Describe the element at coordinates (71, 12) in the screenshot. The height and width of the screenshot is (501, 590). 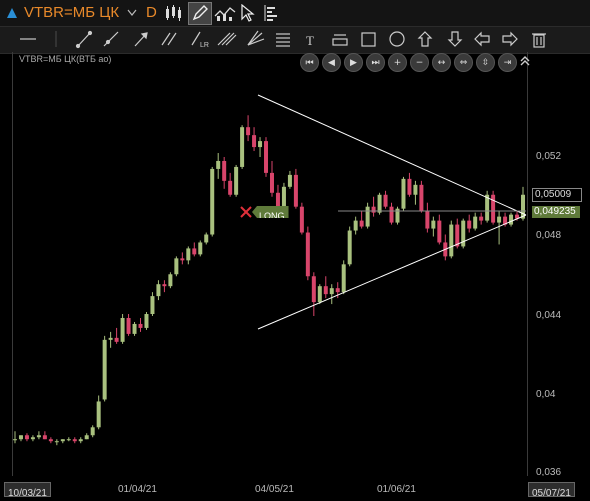
I see `symbol-selector: VTBR=МБ ЦК` at that location.